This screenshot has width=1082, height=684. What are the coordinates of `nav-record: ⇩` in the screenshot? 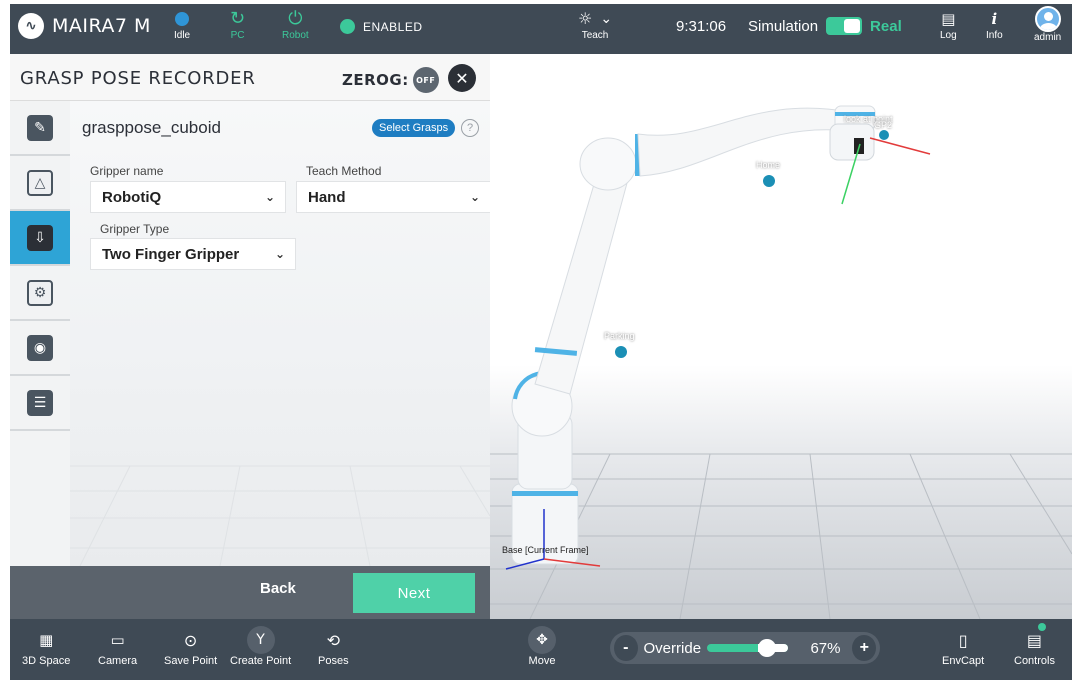 It's located at (40, 238).